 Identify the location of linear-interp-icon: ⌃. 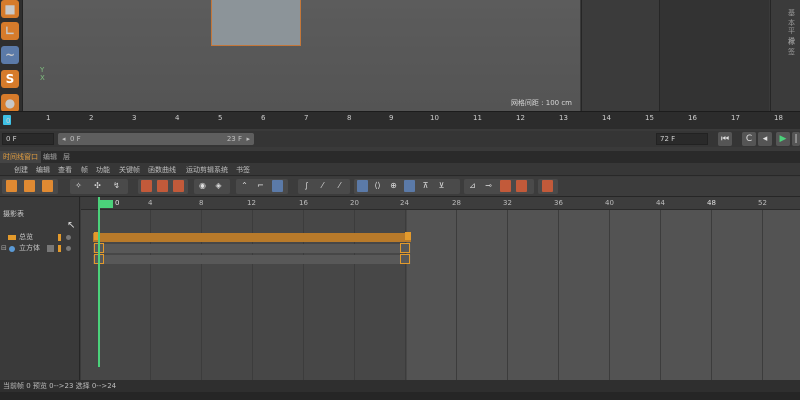
(244, 186).